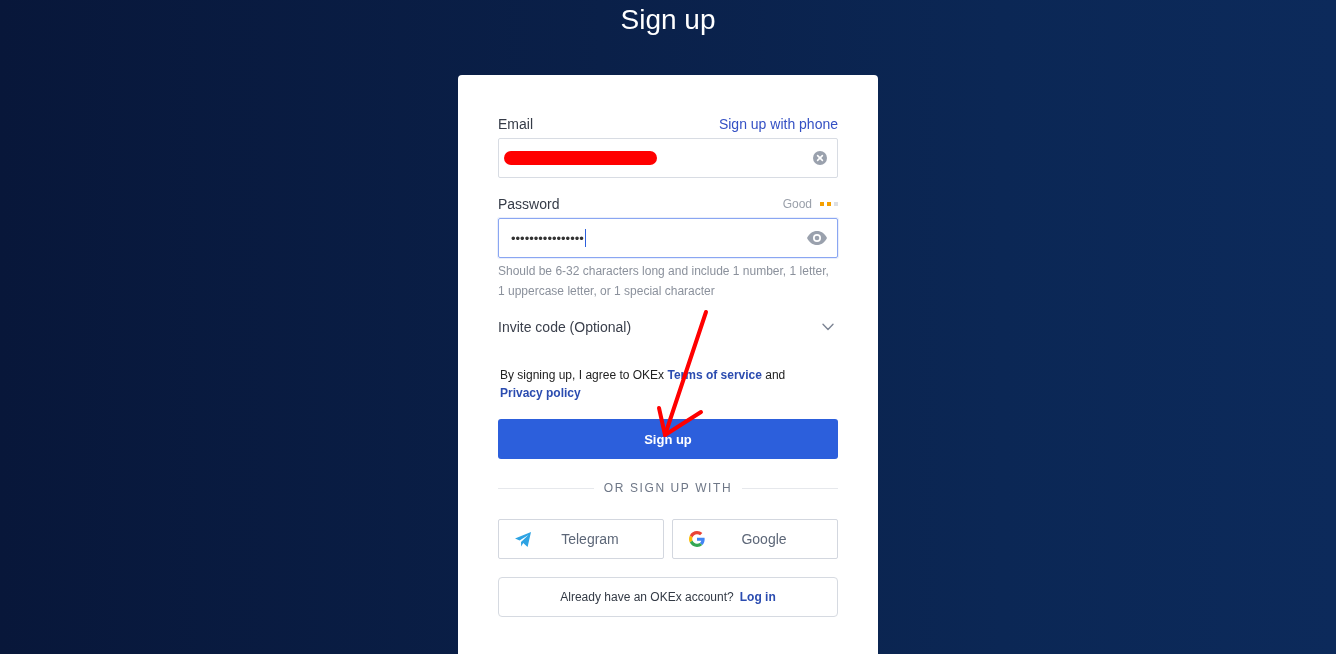 Image resolution: width=1336 pixels, height=654 pixels. What do you see at coordinates (529, 204) in the screenshot?
I see `password-label: Password` at bounding box center [529, 204].